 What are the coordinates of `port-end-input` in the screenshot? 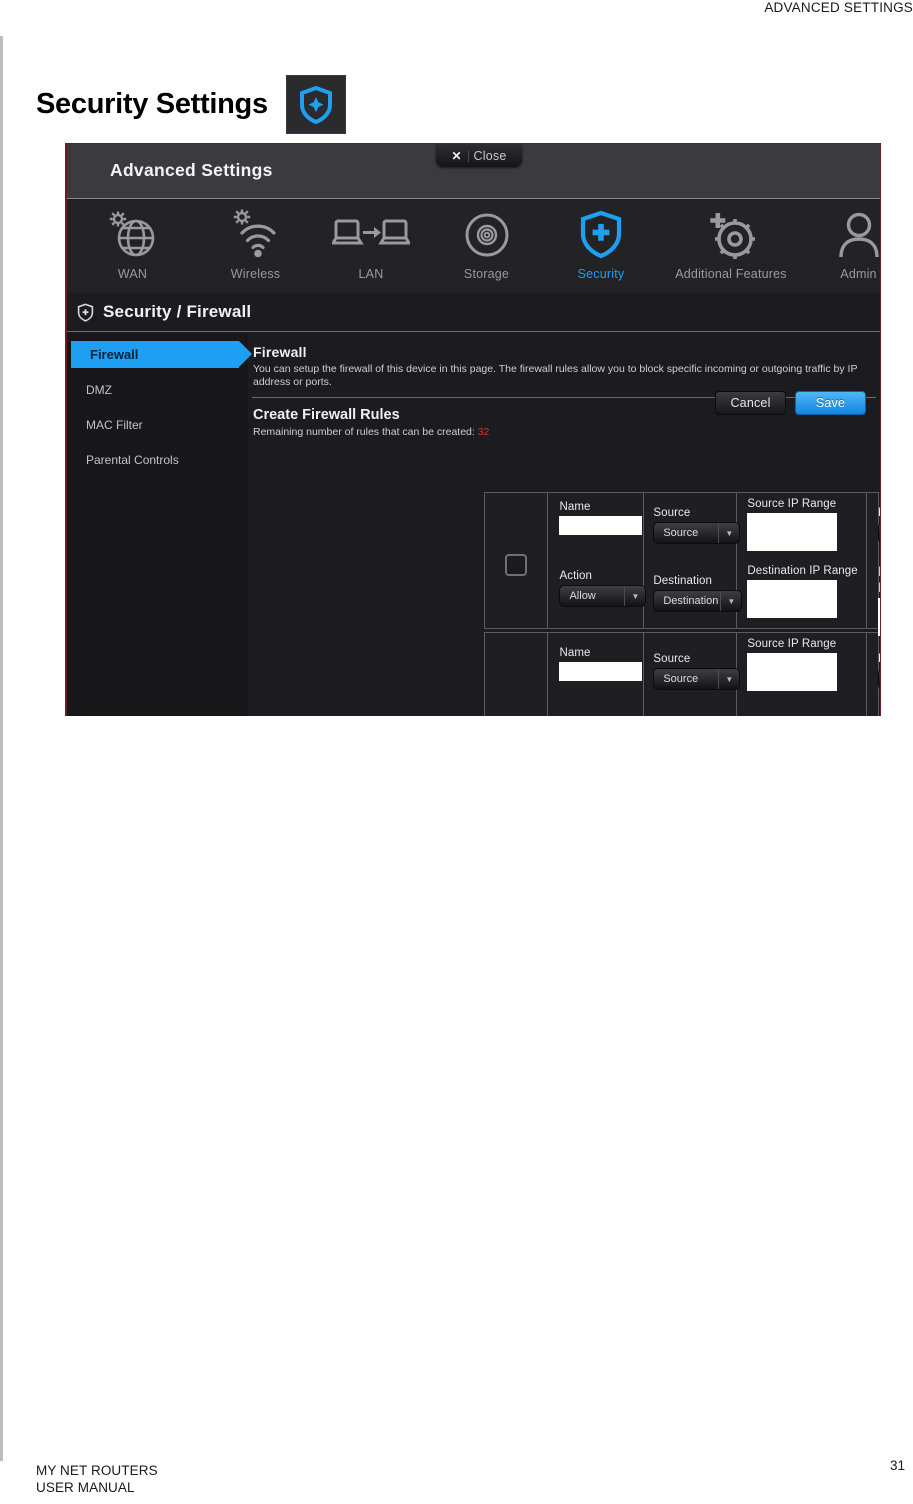 It's located at (879, 626).